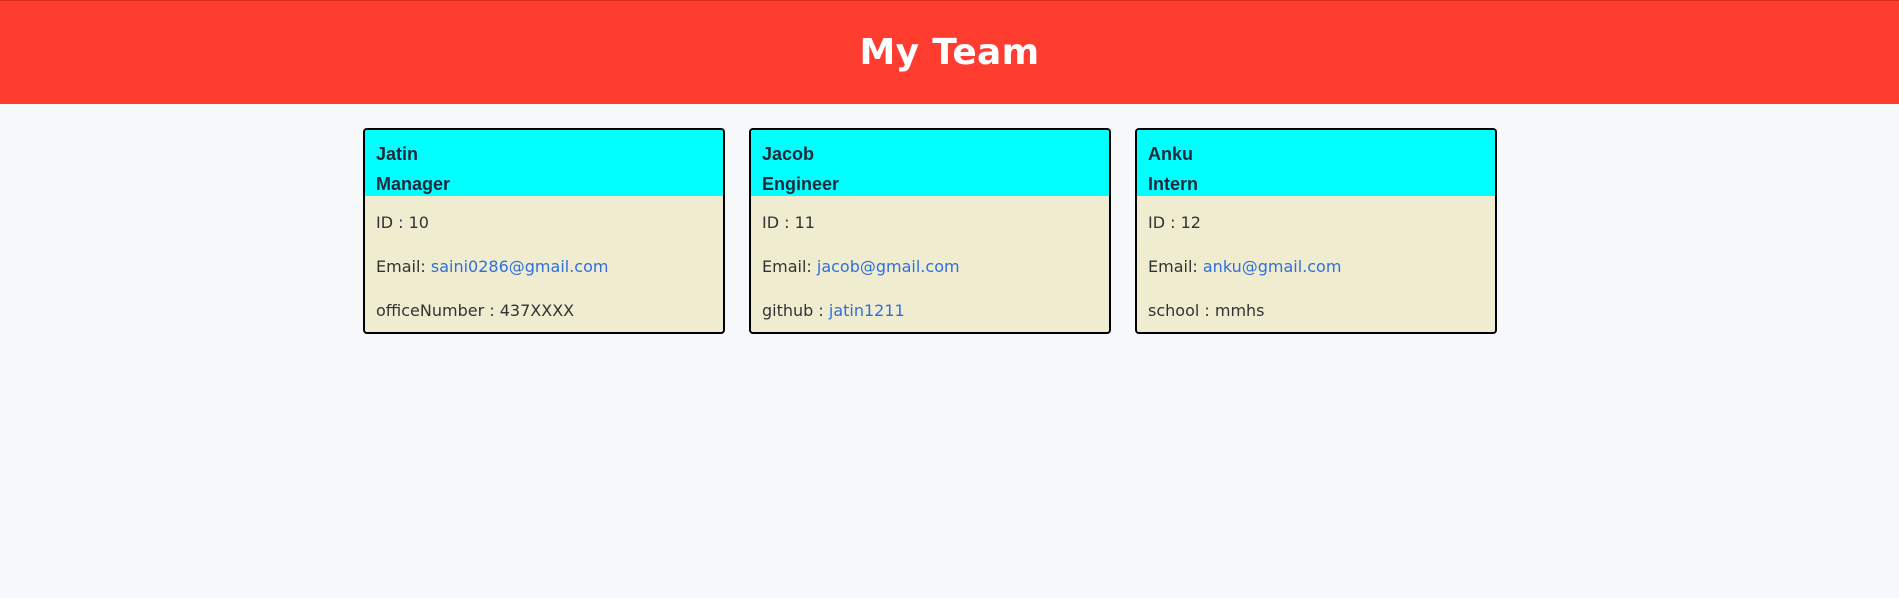 The width and height of the screenshot is (1899, 598). What do you see at coordinates (1173, 184) in the screenshot?
I see `employee-role: Intern` at bounding box center [1173, 184].